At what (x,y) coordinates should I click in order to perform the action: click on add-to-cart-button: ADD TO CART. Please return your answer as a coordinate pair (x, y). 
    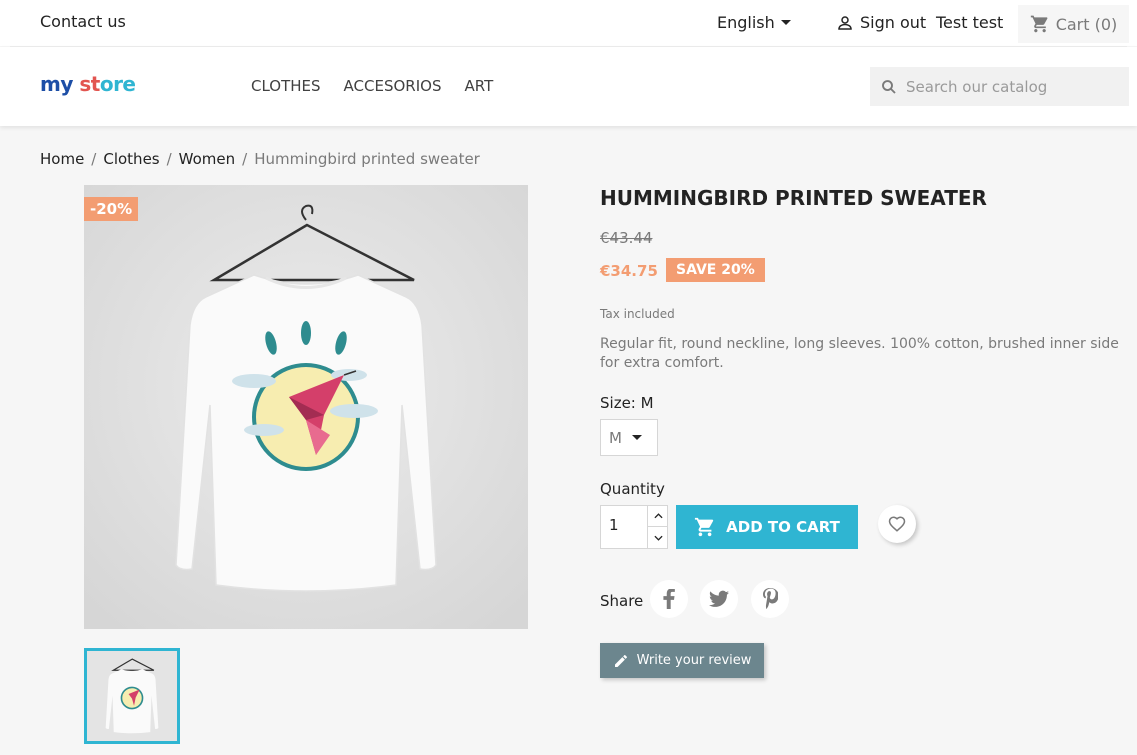
    Looking at the image, I should click on (767, 527).